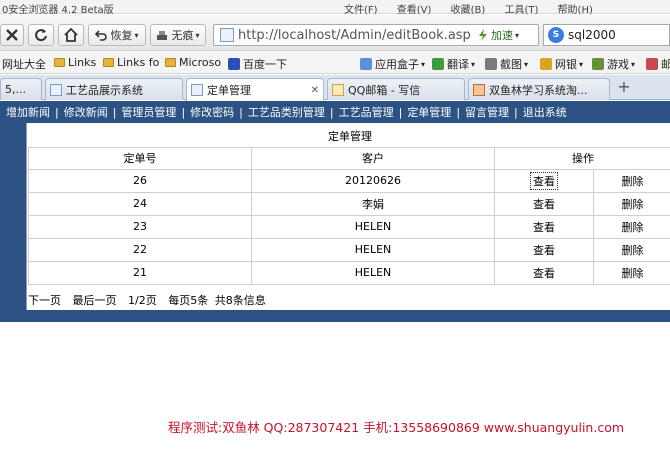 Image resolution: width=670 pixels, height=473 pixels. I want to click on restore-label: 恢复, so click(121, 35).